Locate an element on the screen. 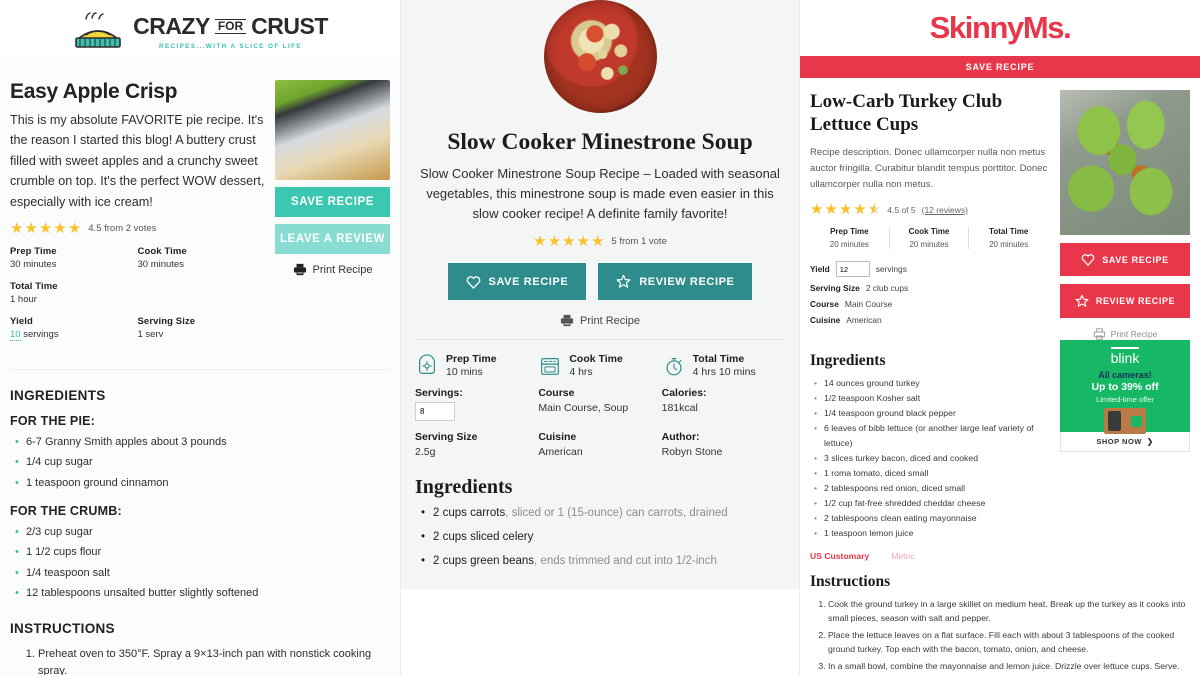  total-time-label: Total Time is located at coordinates (1009, 232).